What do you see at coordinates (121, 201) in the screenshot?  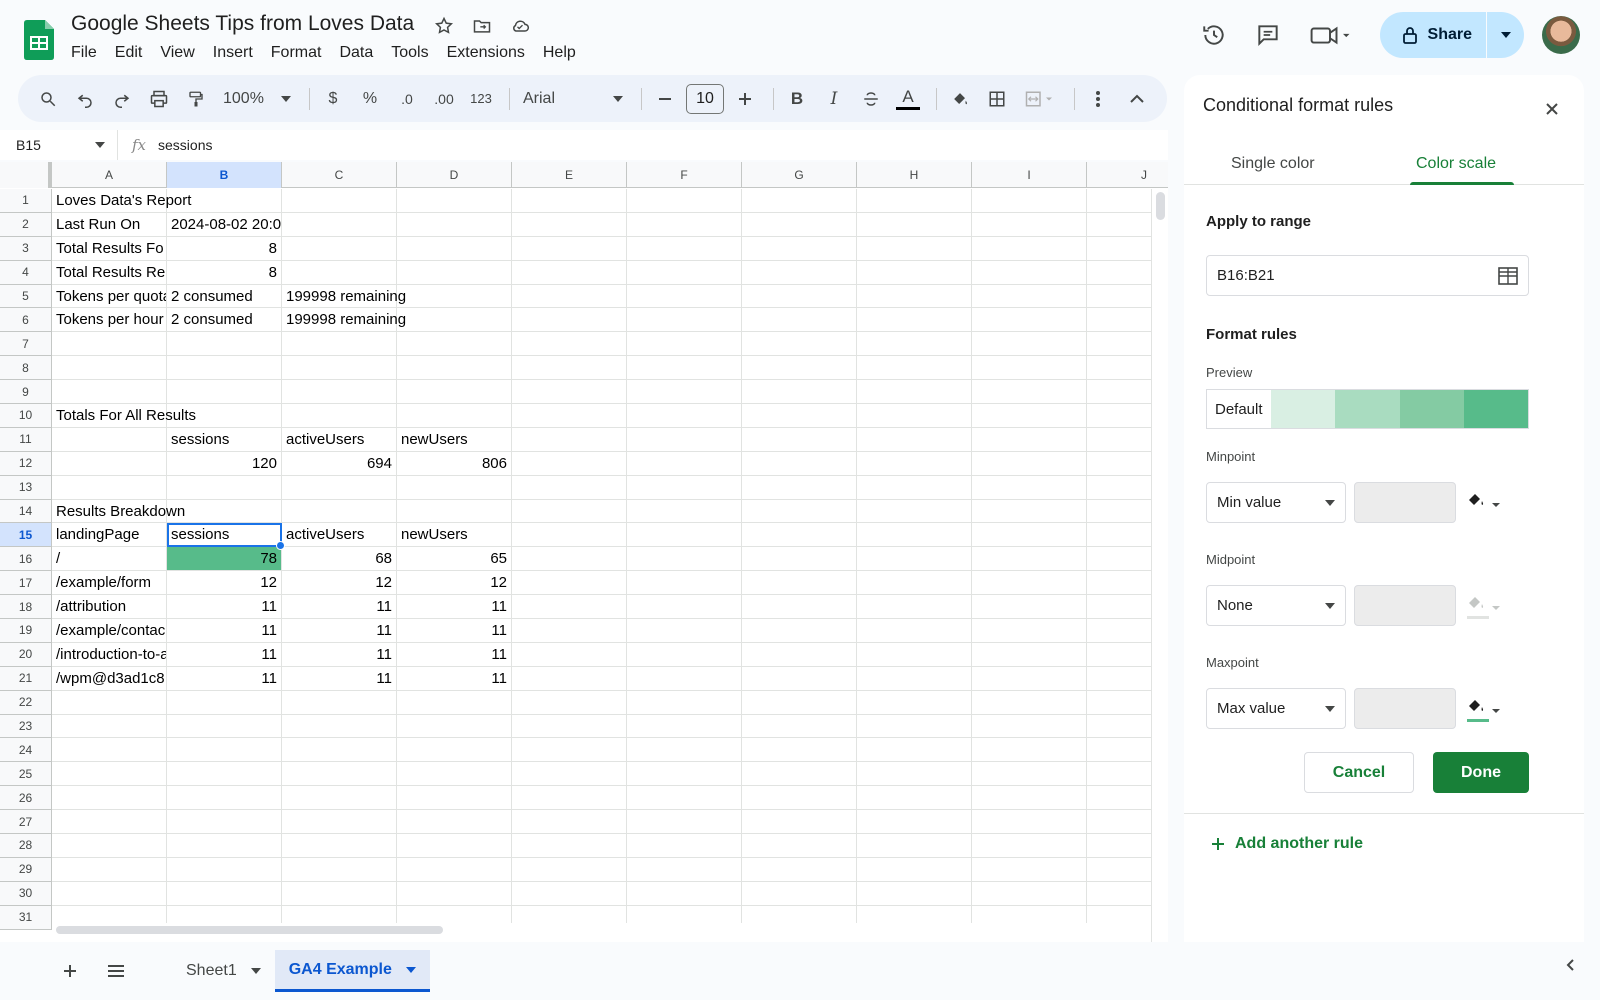 I see `cell-a1: Loves Data's Report` at bounding box center [121, 201].